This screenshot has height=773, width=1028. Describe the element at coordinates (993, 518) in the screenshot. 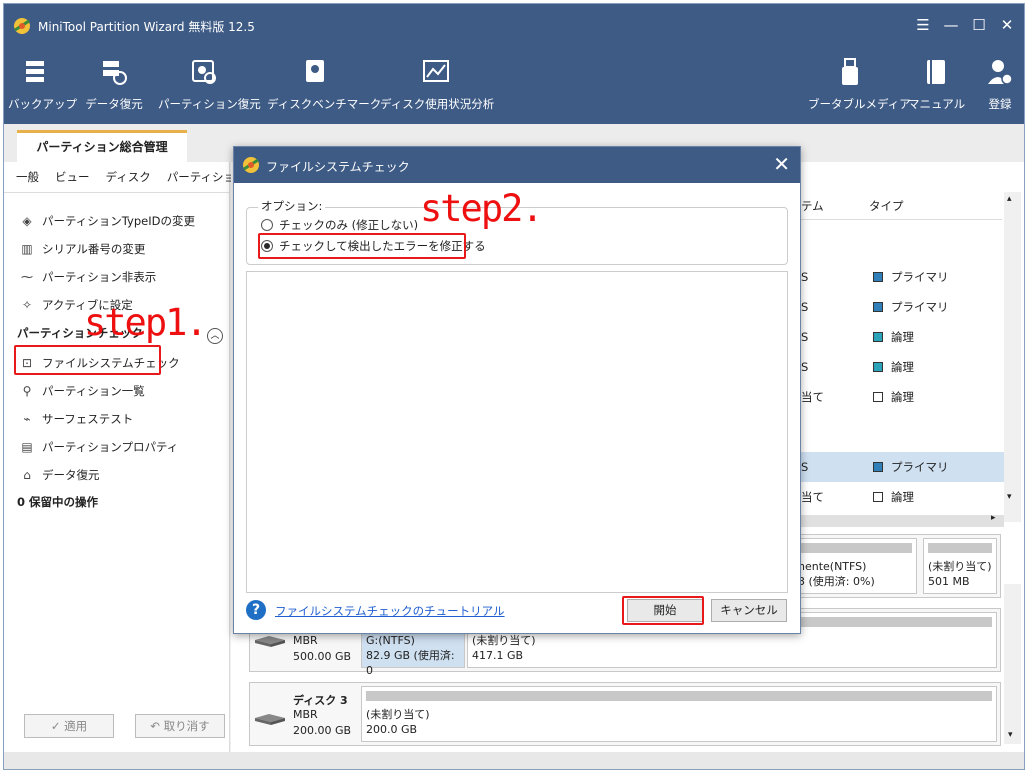

I see `scroll-right-icon: ▸` at that location.